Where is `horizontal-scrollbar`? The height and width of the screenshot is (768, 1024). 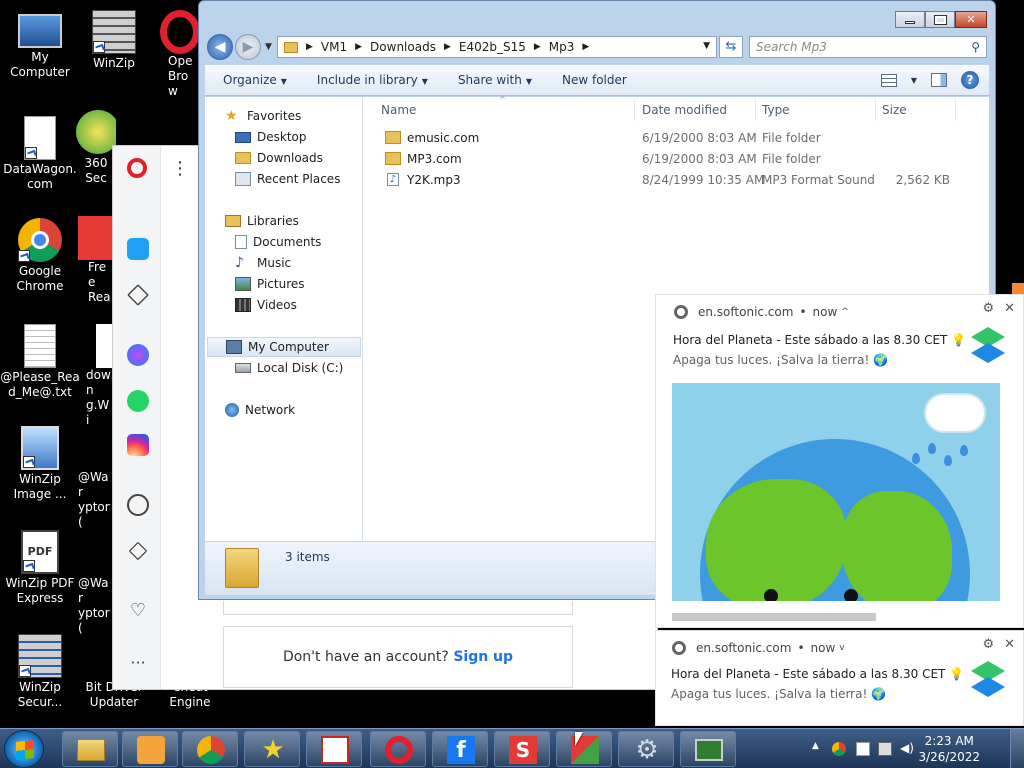 horizontal-scrollbar is located at coordinates (774, 617).